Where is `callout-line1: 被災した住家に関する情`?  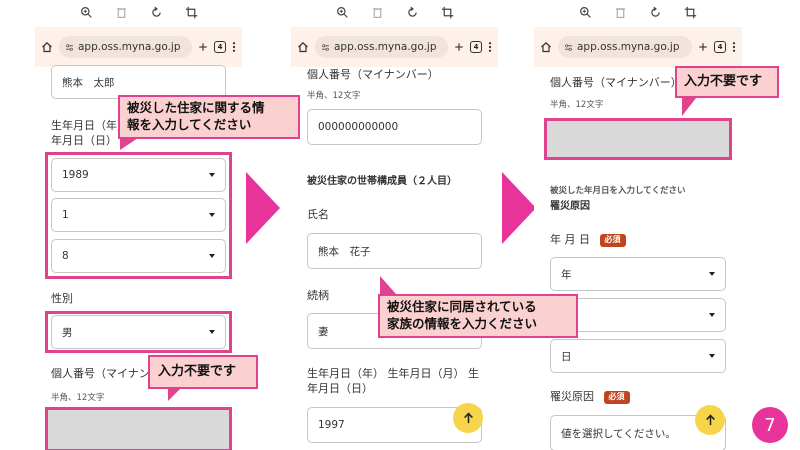 callout-line1: 被災した住家に関する情 is located at coordinates (196, 107).